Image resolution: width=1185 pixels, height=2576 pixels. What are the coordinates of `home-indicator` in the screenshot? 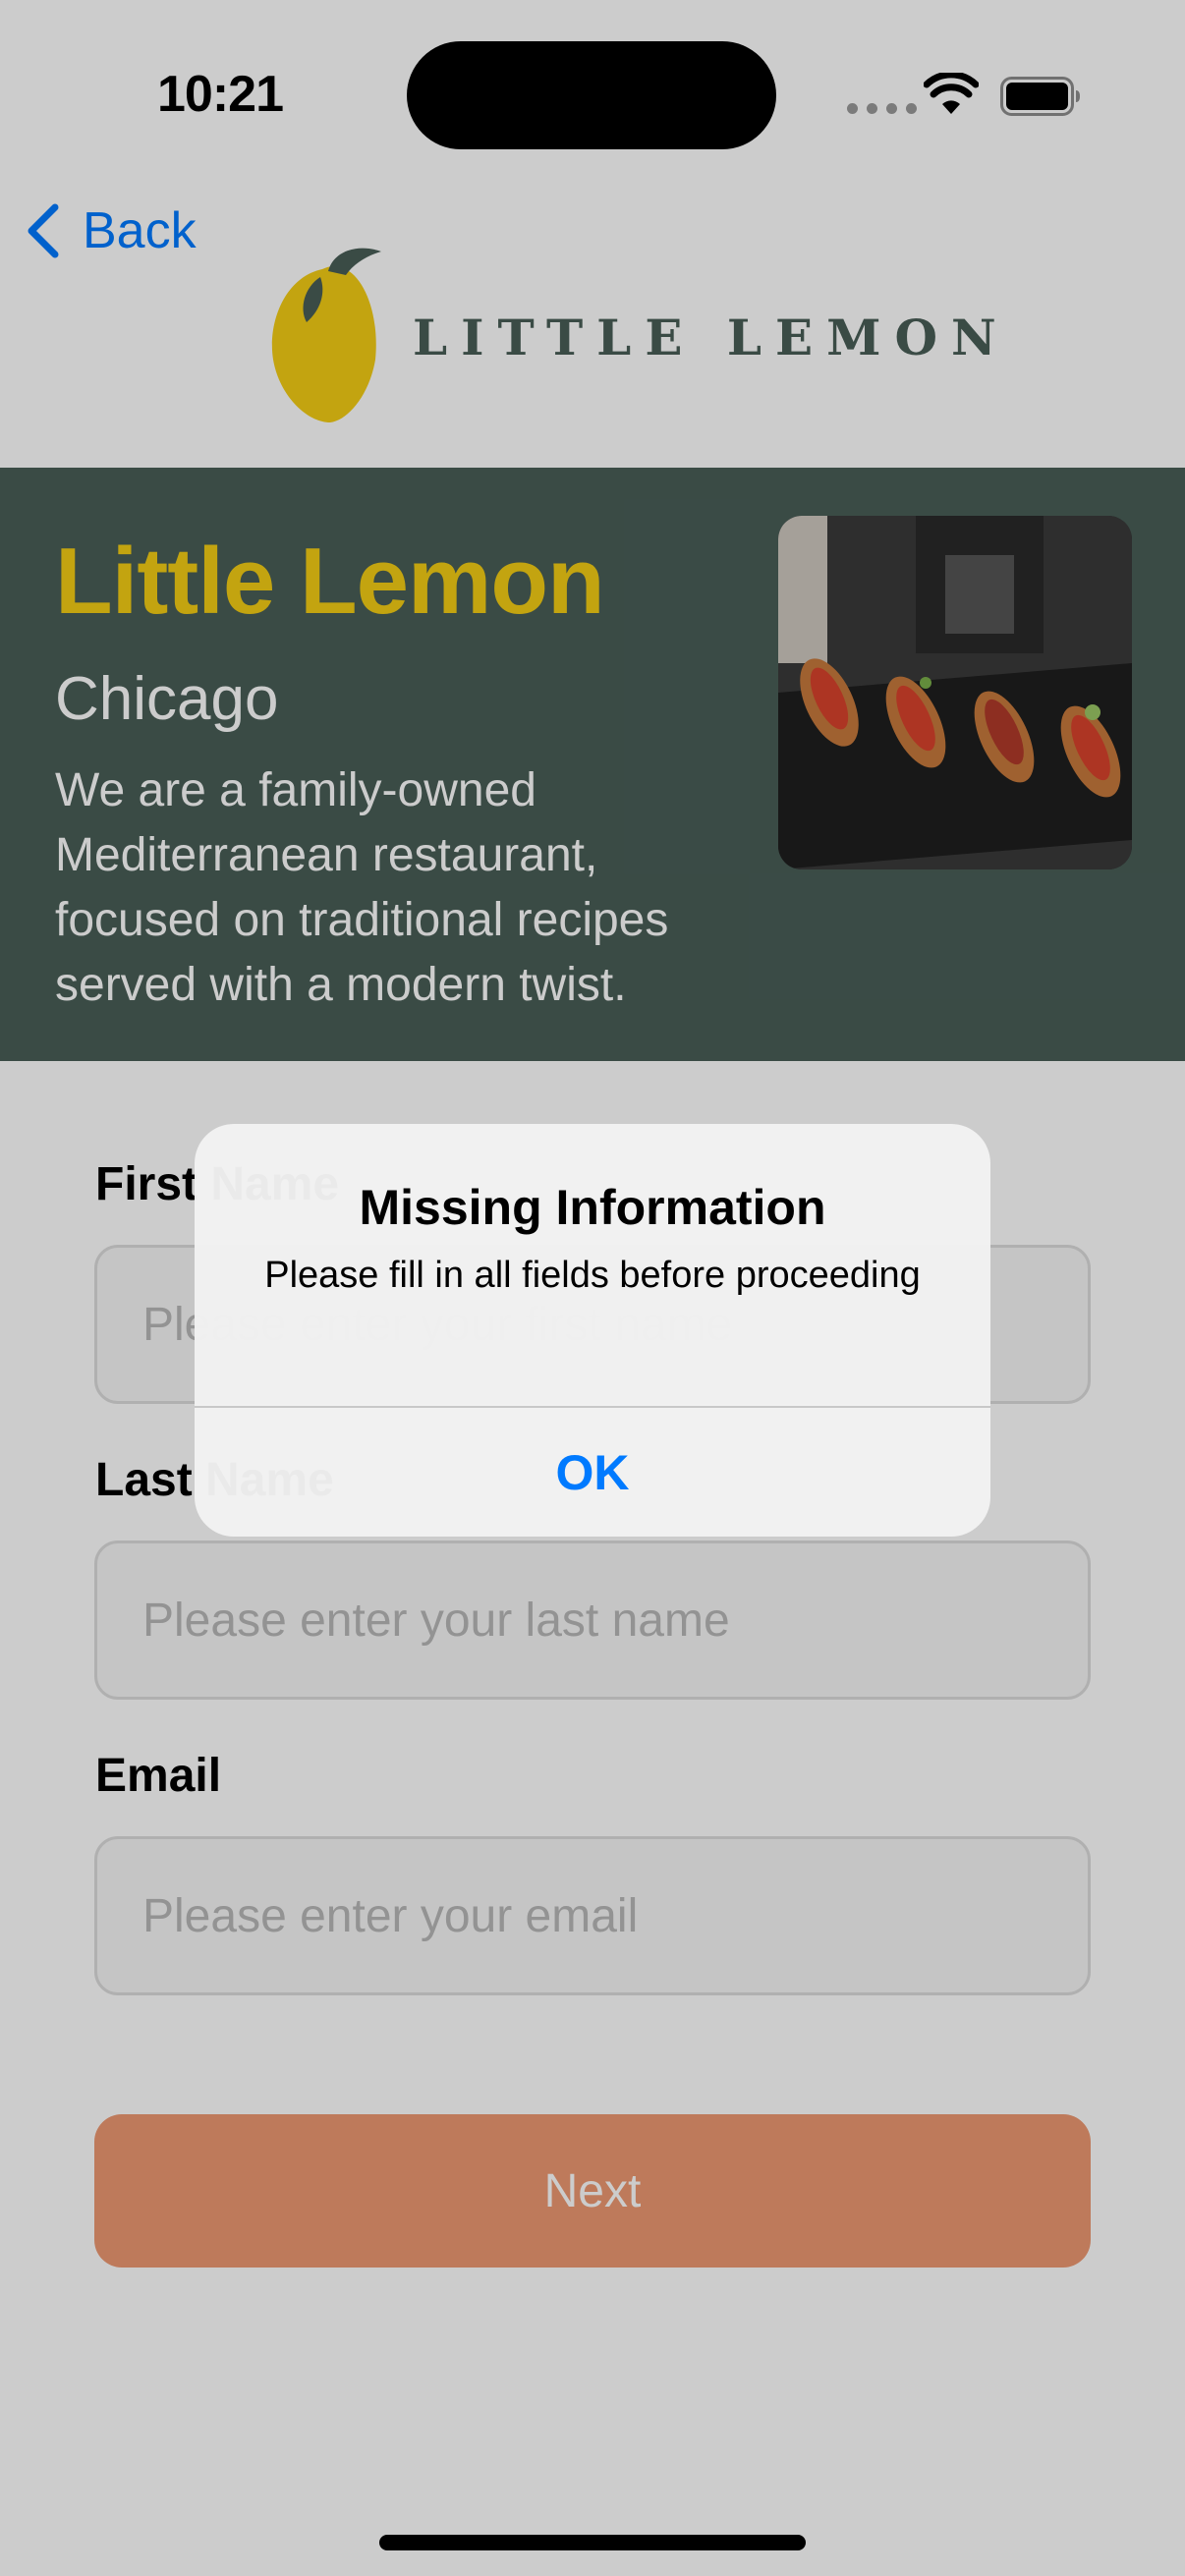 It's located at (592, 2542).